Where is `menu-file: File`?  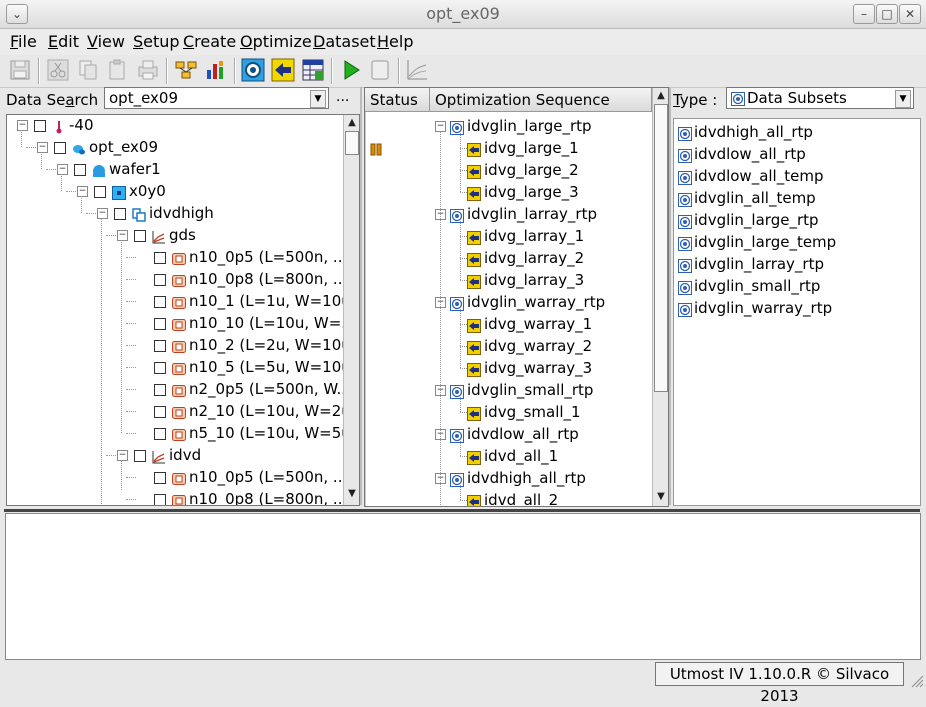
menu-file: File is located at coordinates (23, 41).